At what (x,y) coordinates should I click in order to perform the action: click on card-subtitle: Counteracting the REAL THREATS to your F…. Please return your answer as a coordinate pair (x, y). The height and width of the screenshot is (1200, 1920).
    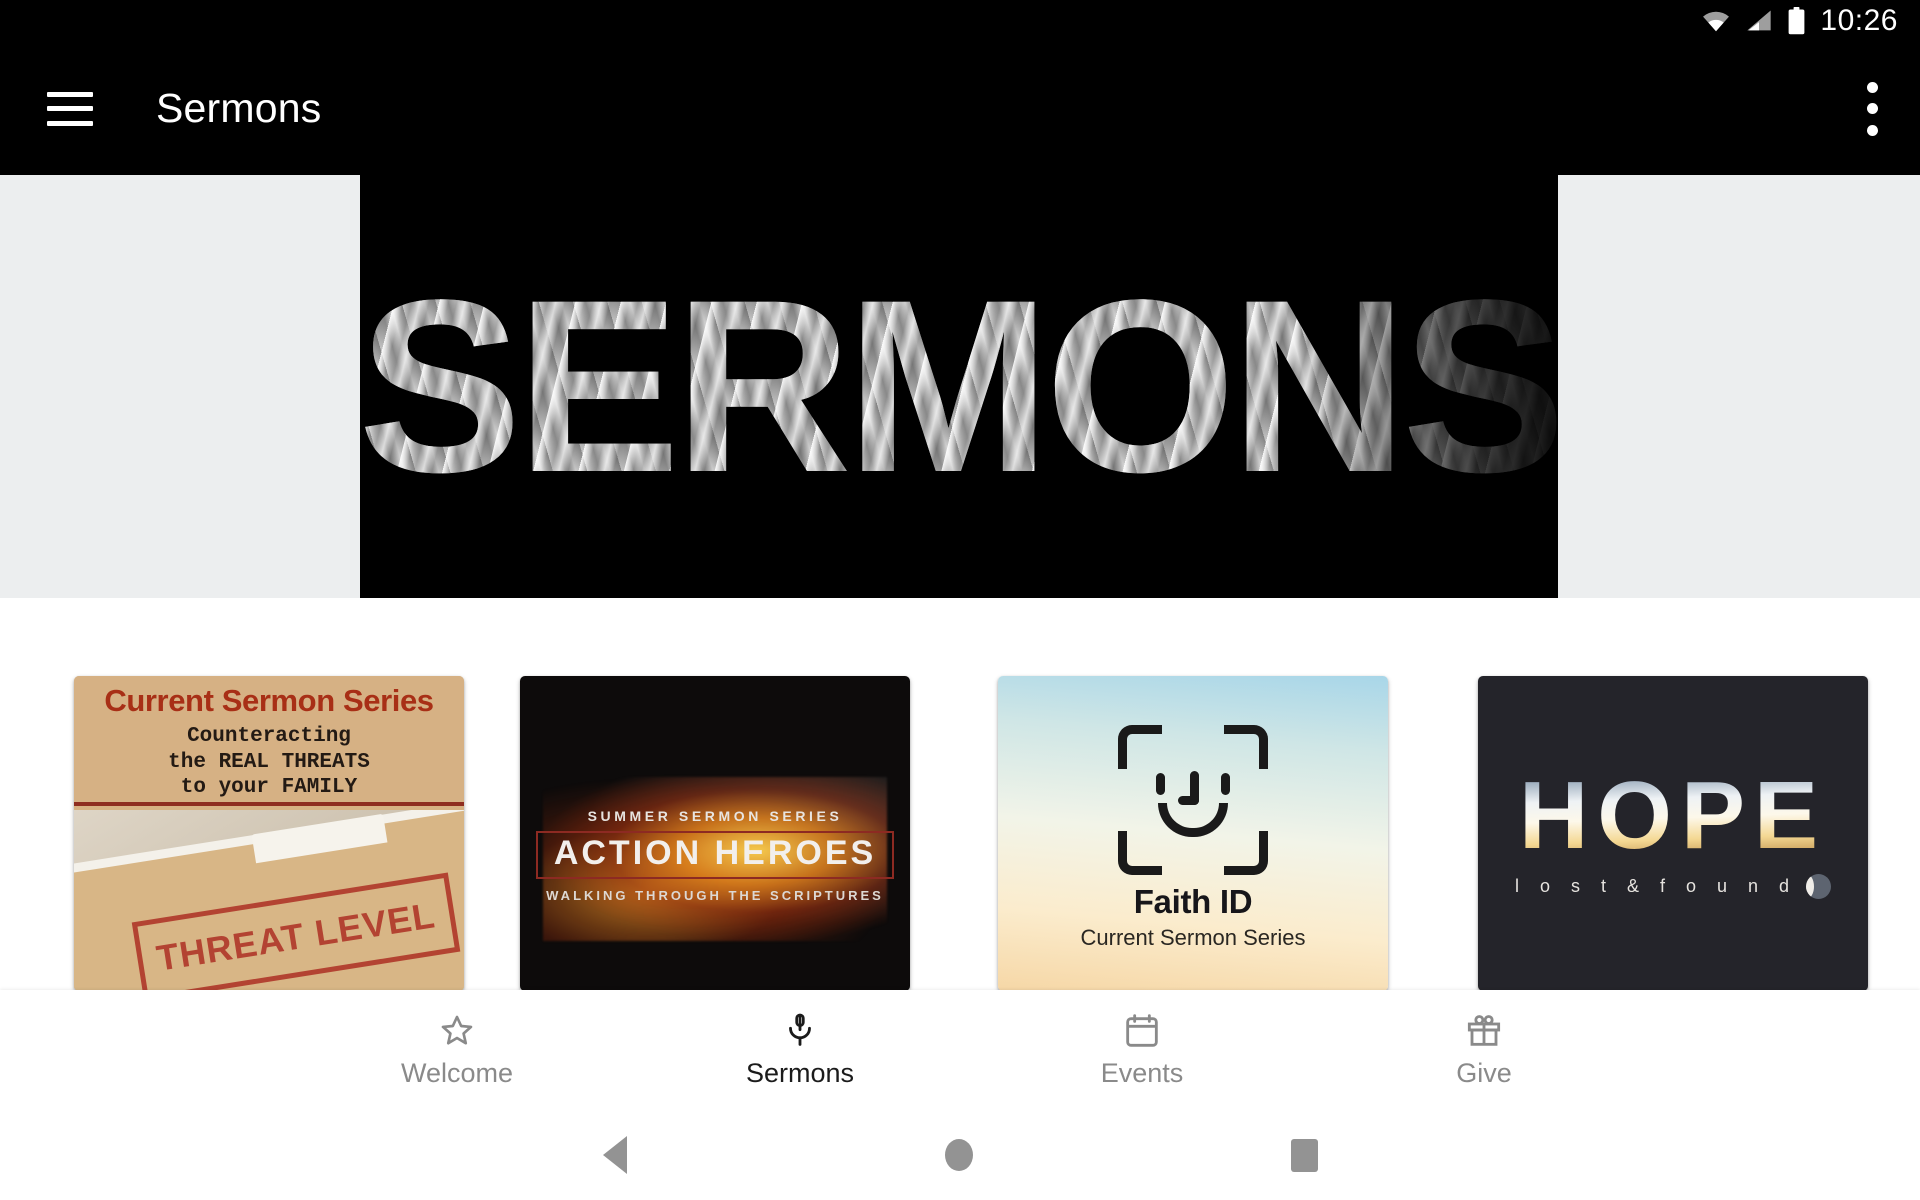
    Looking at the image, I should click on (269, 762).